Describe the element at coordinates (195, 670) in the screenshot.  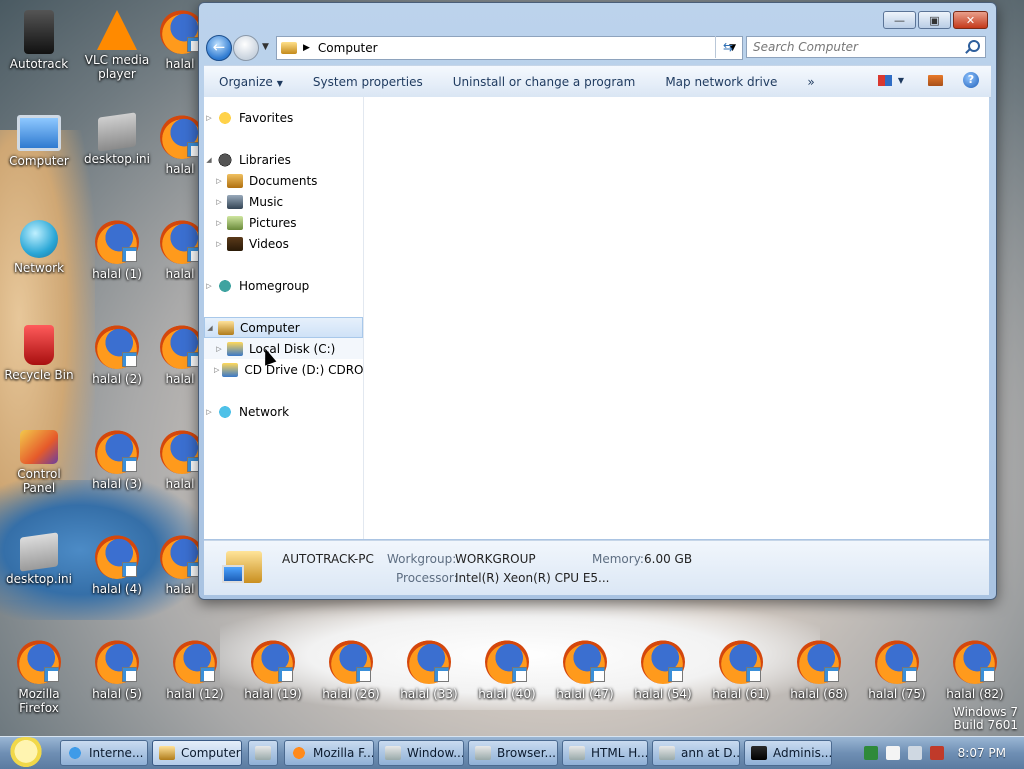
I see `desktop-icon-halal-12: halal (12)` at that location.